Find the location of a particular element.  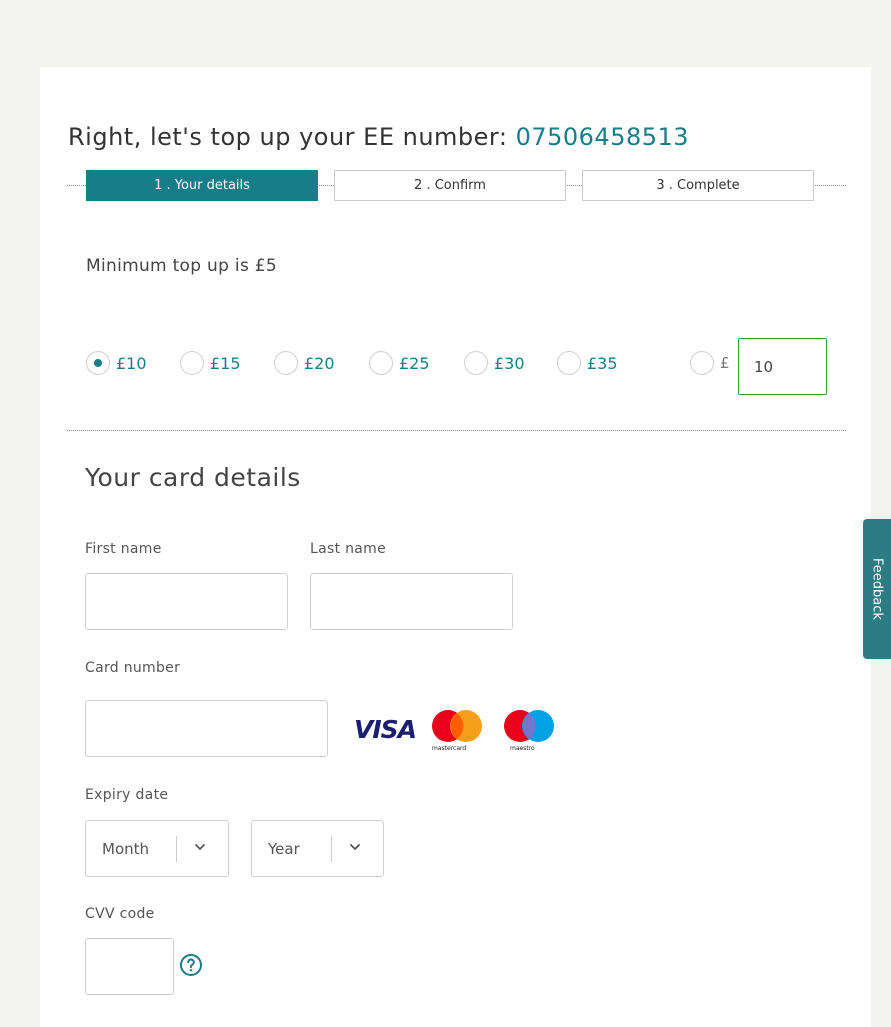

section-divider is located at coordinates (456, 430).